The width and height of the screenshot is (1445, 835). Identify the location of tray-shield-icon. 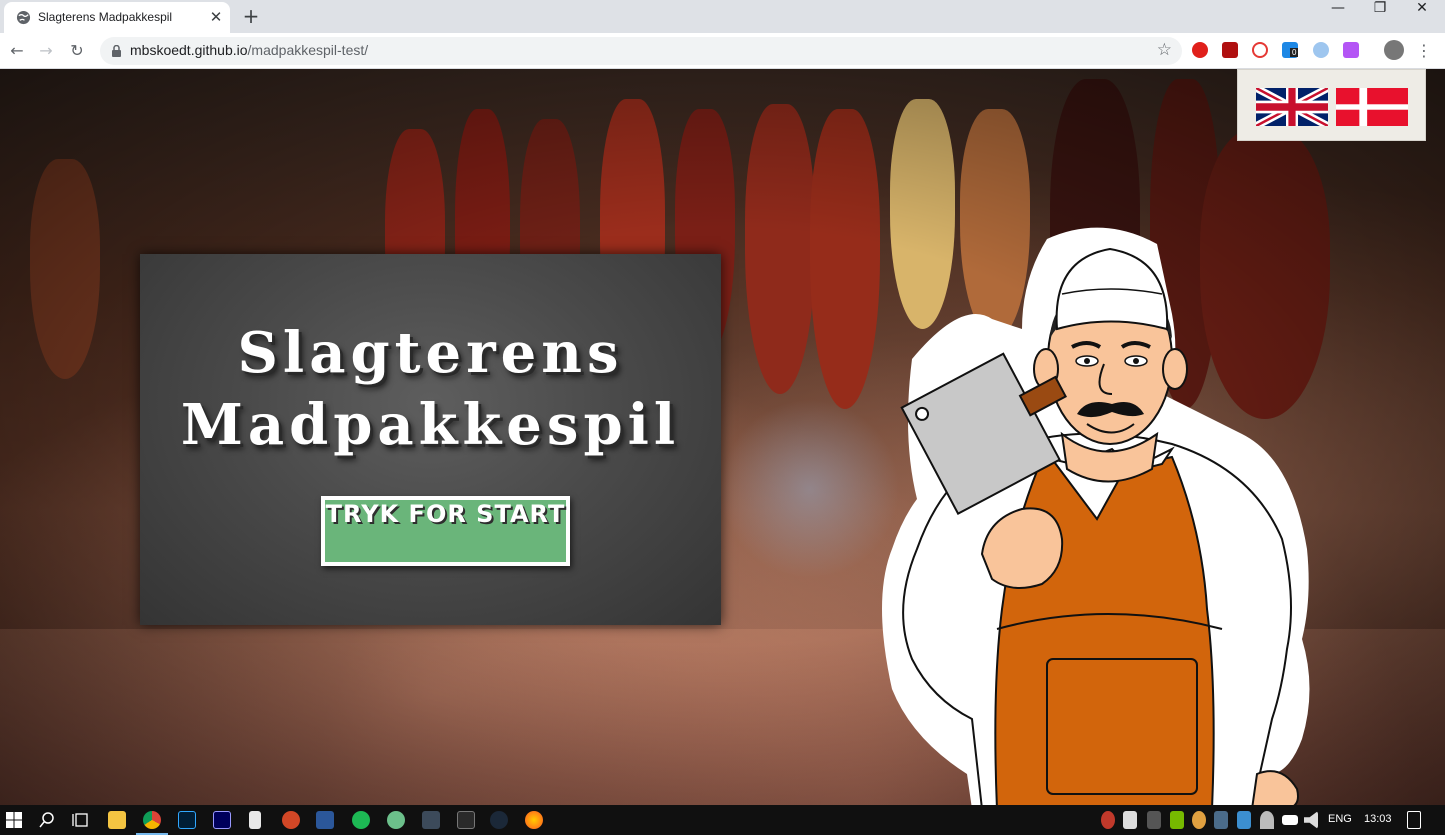
(1154, 820).